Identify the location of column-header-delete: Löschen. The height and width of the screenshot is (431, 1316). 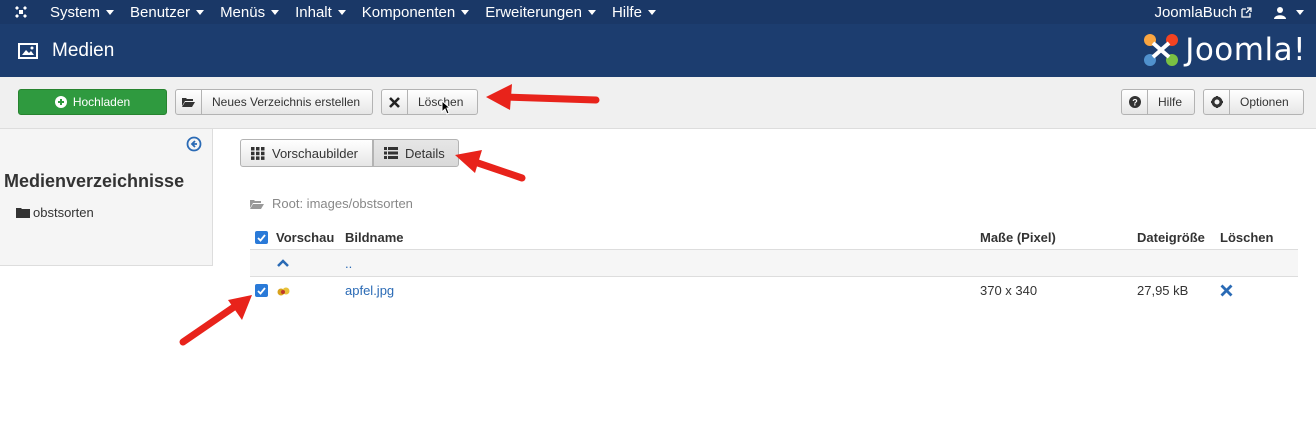
(1247, 237).